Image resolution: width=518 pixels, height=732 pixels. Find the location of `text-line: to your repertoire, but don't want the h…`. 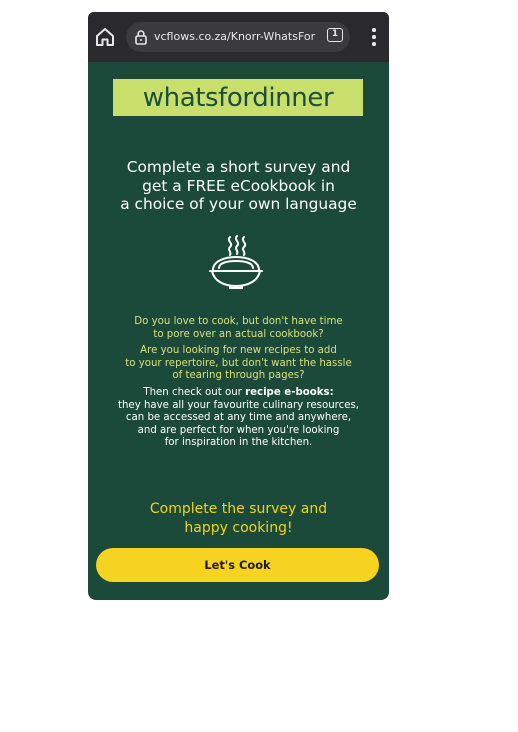

text-line: to your repertoire, but don't want the h… is located at coordinates (238, 363).